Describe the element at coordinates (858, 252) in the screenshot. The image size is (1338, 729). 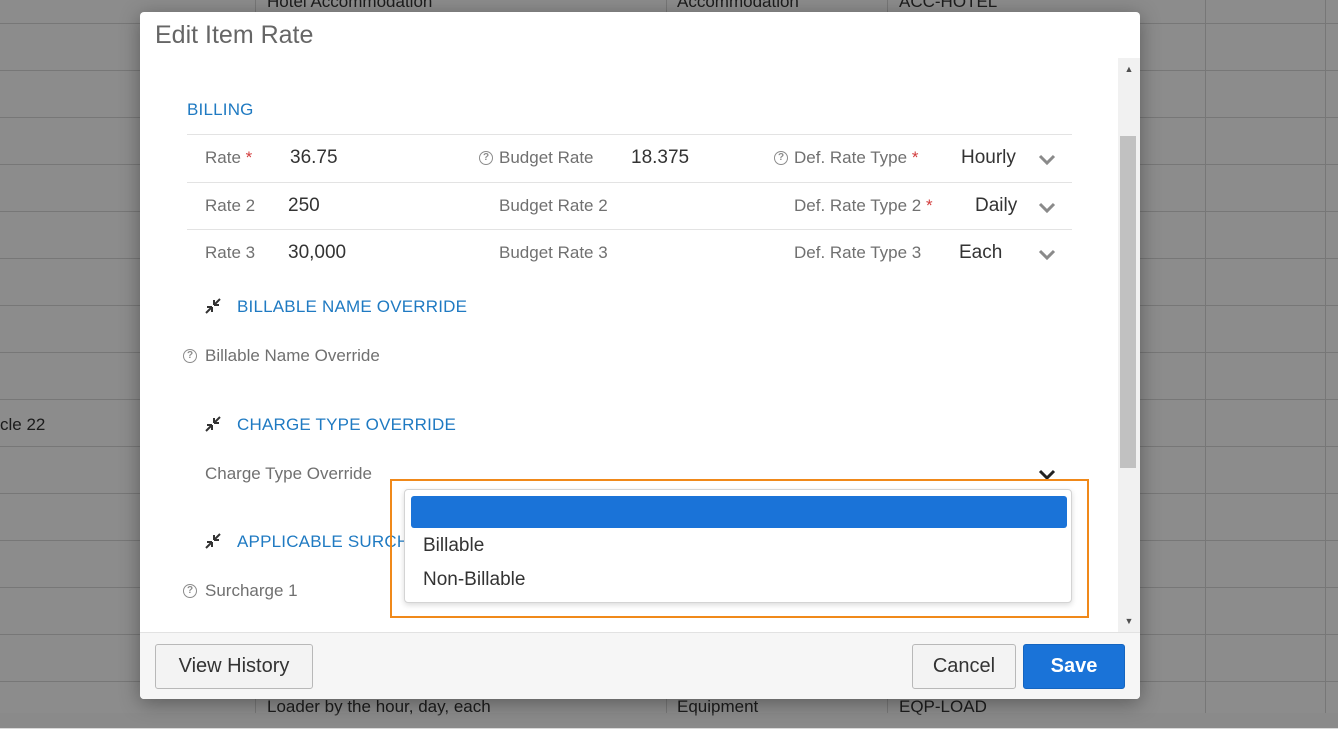
I see `def-rate-type-3-label: Def. Rate Type 3` at that location.